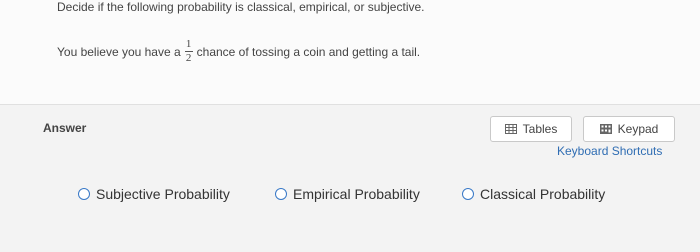  I want to click on tables-button-label: Tables, so click(540, 129).